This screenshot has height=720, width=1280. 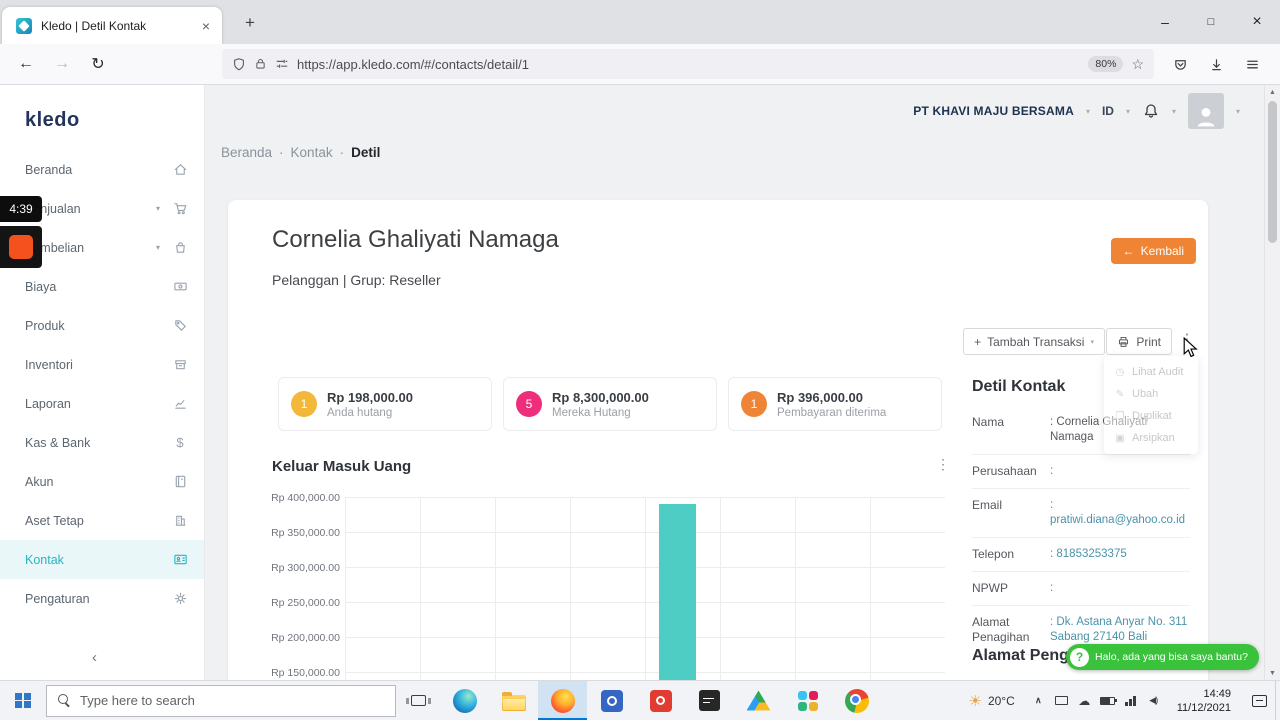 I want to click on field-value: :, so click(x=1052, y=471).